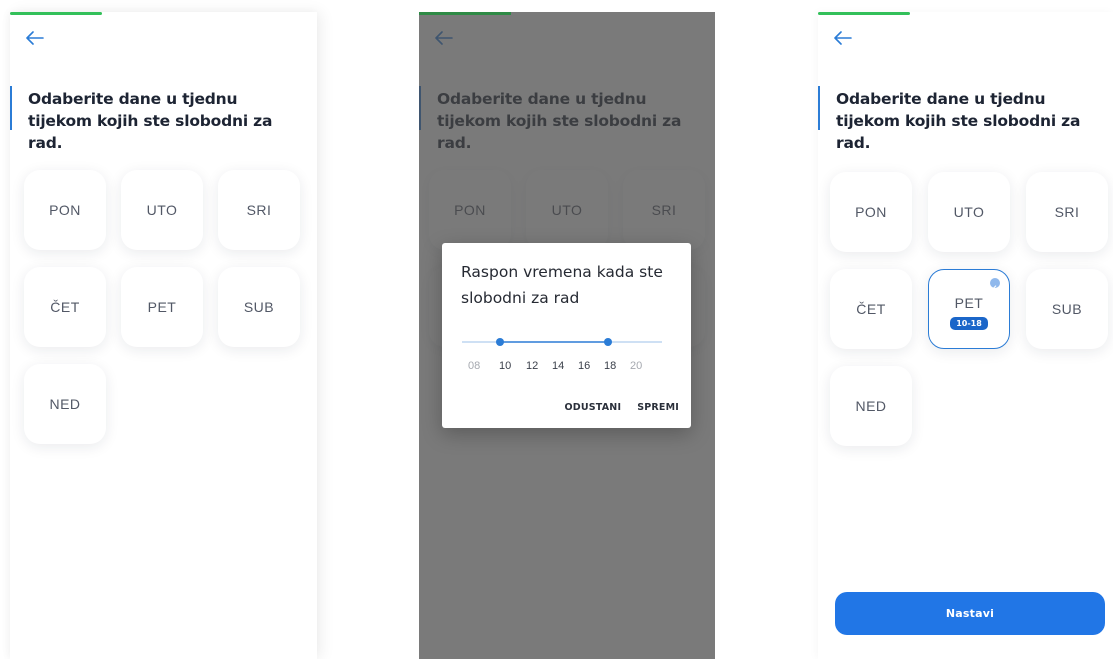  I want to click on tick-label: 14, so click(558, 366).